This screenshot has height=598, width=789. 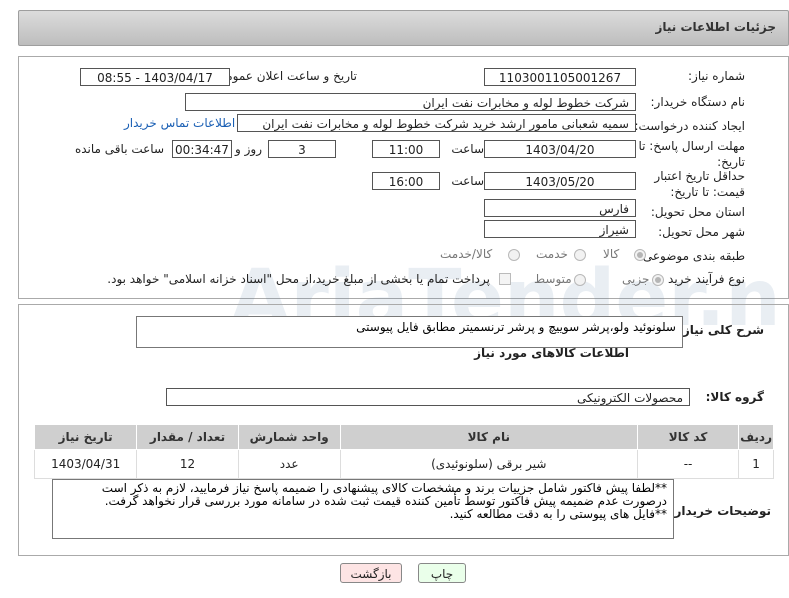 What do you see at coordinates (560, 77) in the screenshot?
I see `need-number-field: 1103001105001267` at bounding box center [560, 77].